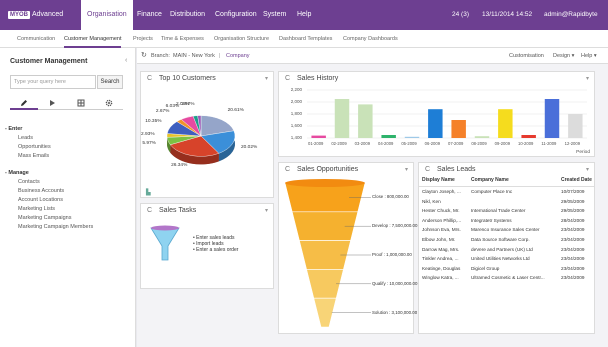 The image size is (608, 347). What do you see at coordinates (33, 156) in the screenshot?
I see `sidebar-item-mass-emails: Mass Emails` at bounding box center [33, 156].